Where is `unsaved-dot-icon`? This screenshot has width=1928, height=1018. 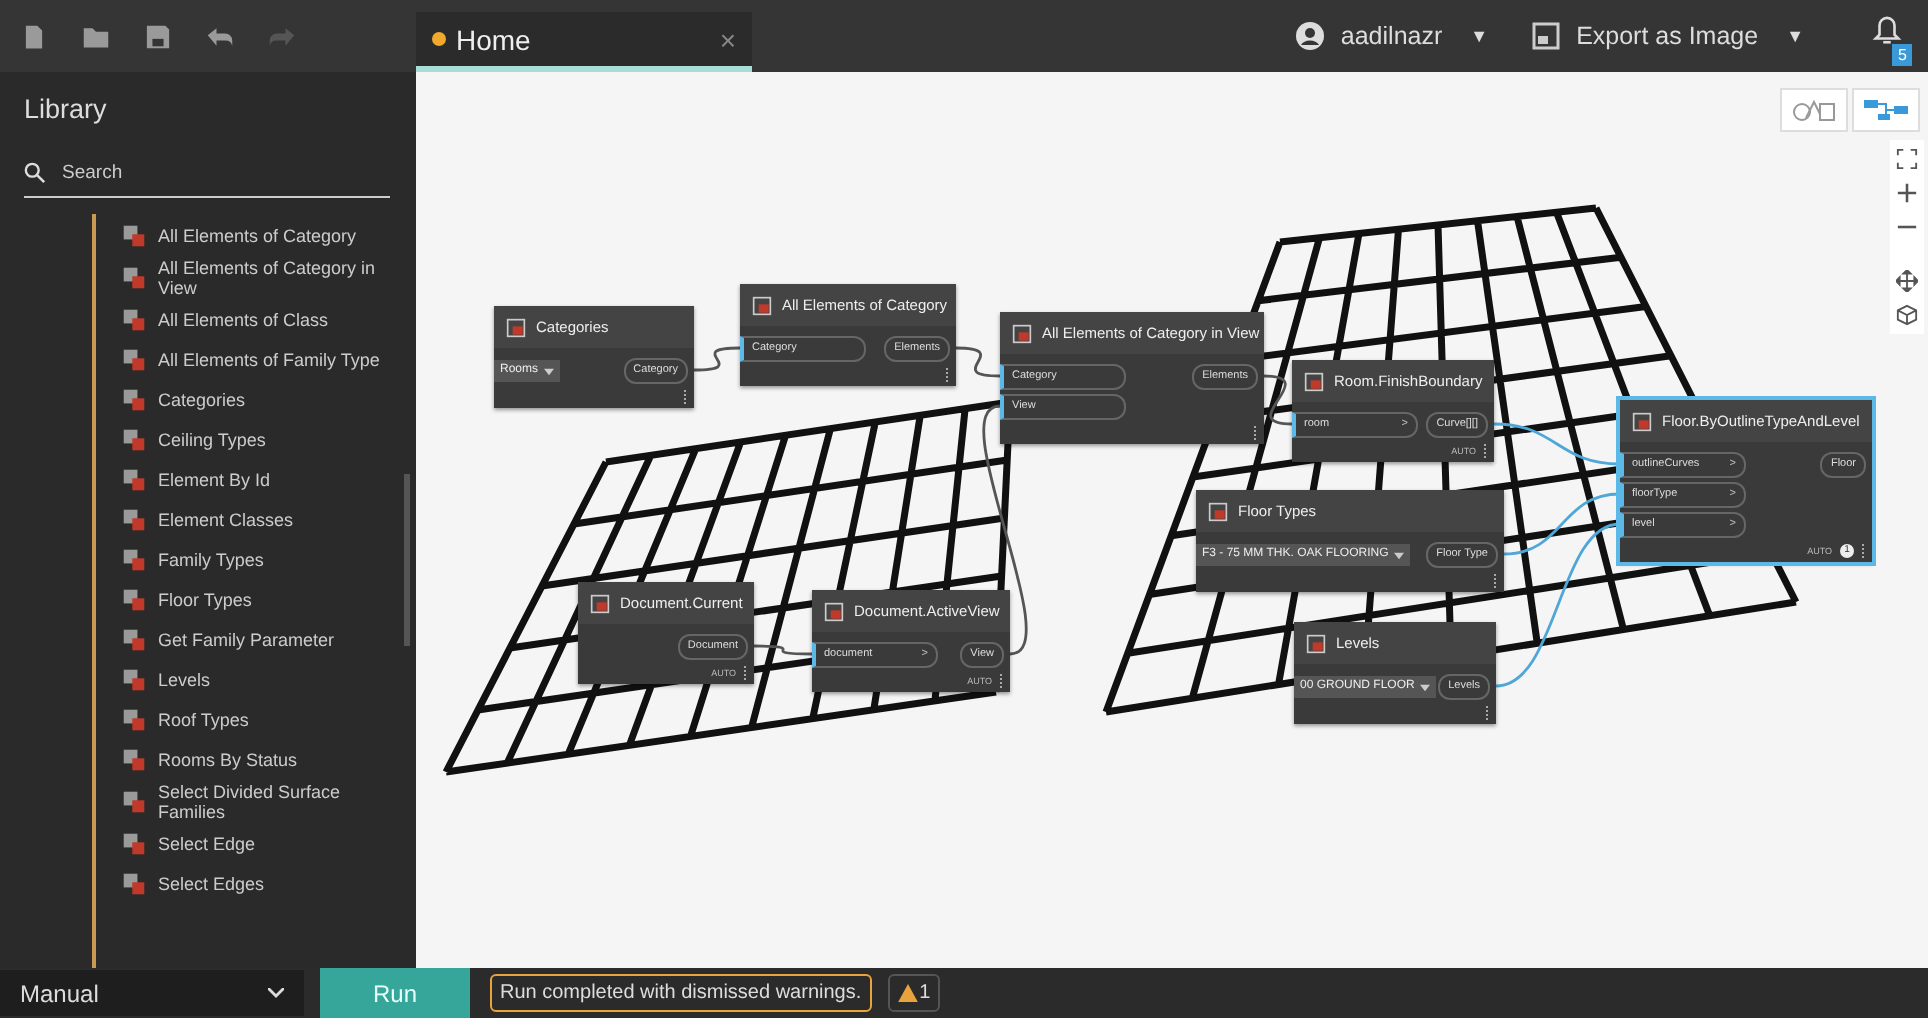
unsaved-dot-icon is located at coordinates (439, 39).